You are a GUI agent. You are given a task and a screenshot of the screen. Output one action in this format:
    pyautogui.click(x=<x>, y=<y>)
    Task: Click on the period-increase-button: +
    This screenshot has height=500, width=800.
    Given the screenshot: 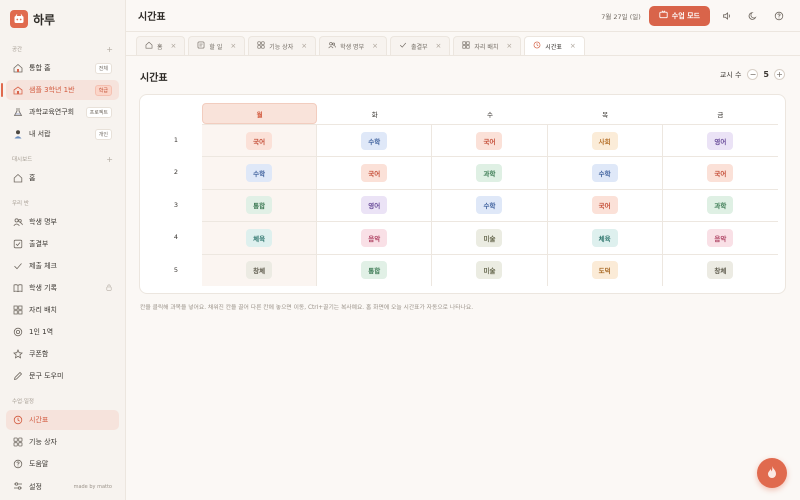 What is the action you would take?
    pyautogui.click(x=779, y=74)
    